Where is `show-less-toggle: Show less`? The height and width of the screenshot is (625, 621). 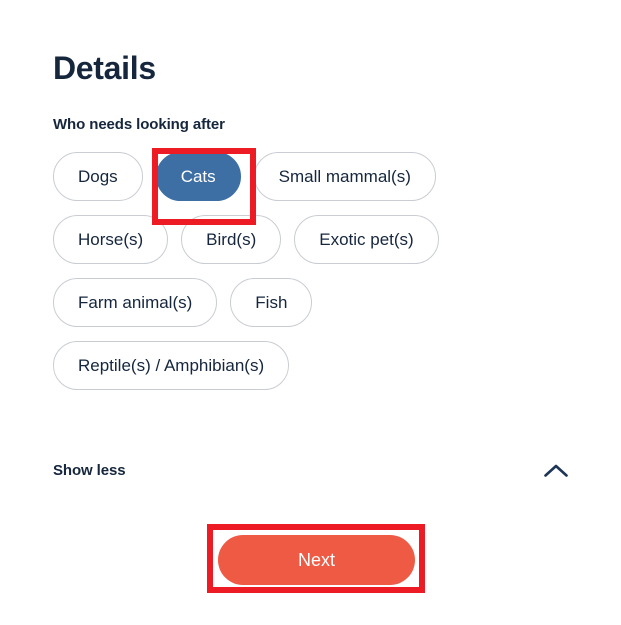 show-less-toggle: Show less is located at coordinates (311, 470).